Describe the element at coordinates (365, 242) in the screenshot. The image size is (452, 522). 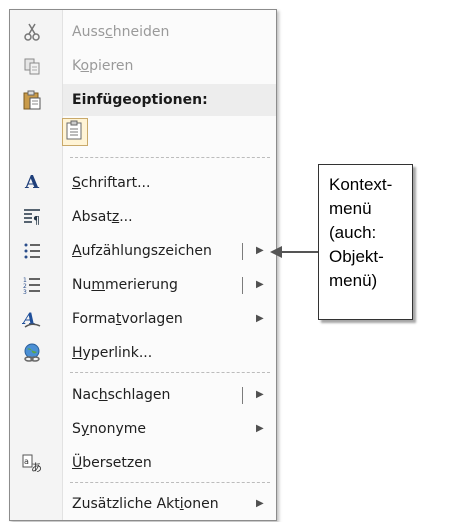
I see `context-menu-callout: Kontext- menü (auch: Objekt- menü)` at that location.